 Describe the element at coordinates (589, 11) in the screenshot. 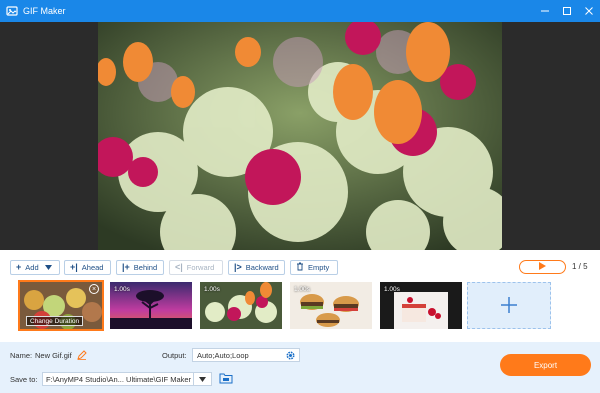

I see `close-icon` at that location.